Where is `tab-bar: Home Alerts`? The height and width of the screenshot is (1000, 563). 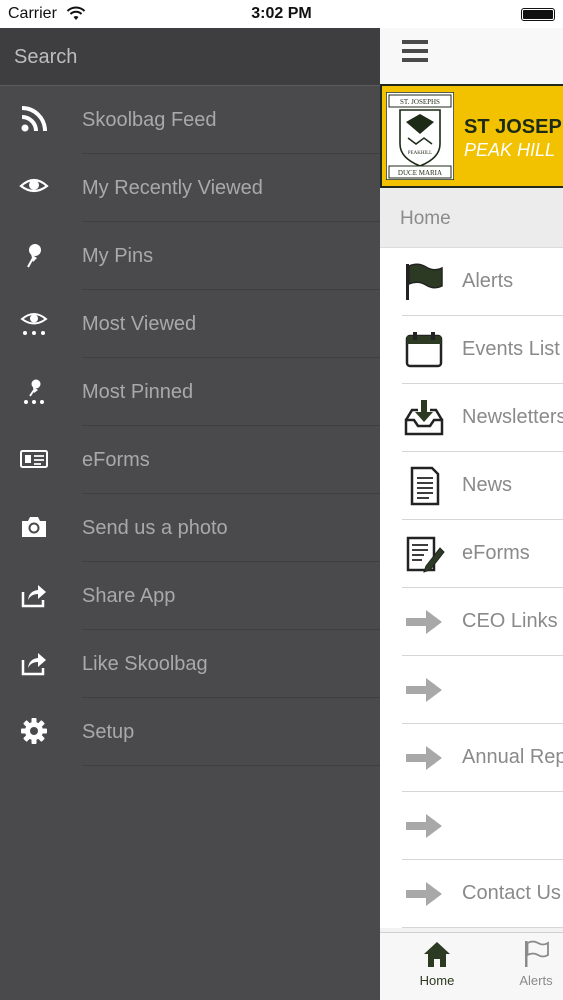
tab-bar: Home Alerts is located at coordinates (471, 966).